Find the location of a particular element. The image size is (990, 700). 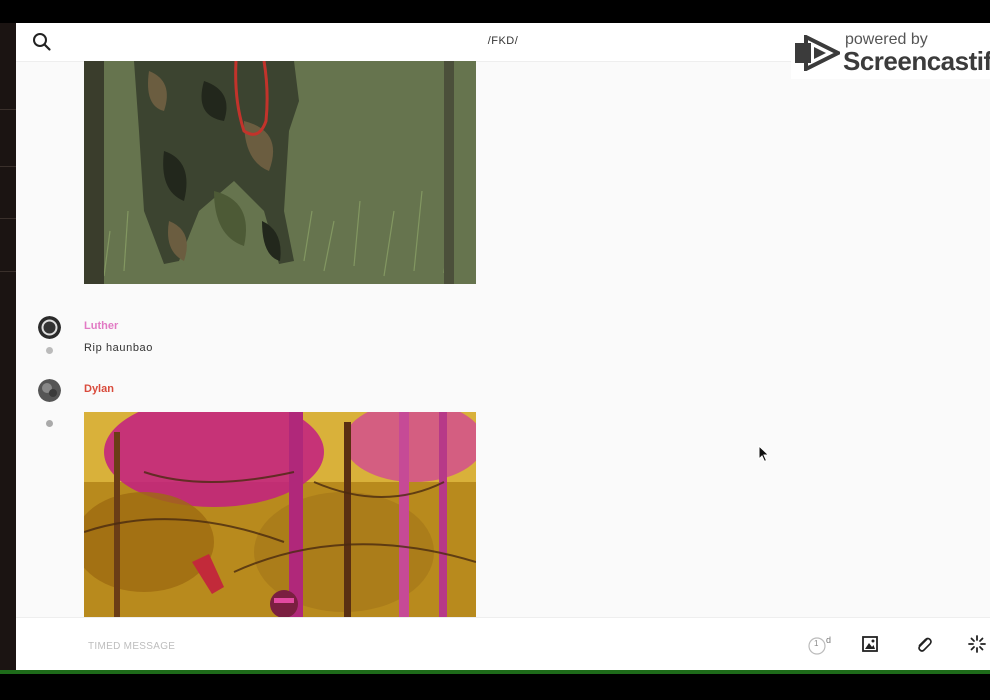

timer-value: 1 is located at coordinates (816, 643).